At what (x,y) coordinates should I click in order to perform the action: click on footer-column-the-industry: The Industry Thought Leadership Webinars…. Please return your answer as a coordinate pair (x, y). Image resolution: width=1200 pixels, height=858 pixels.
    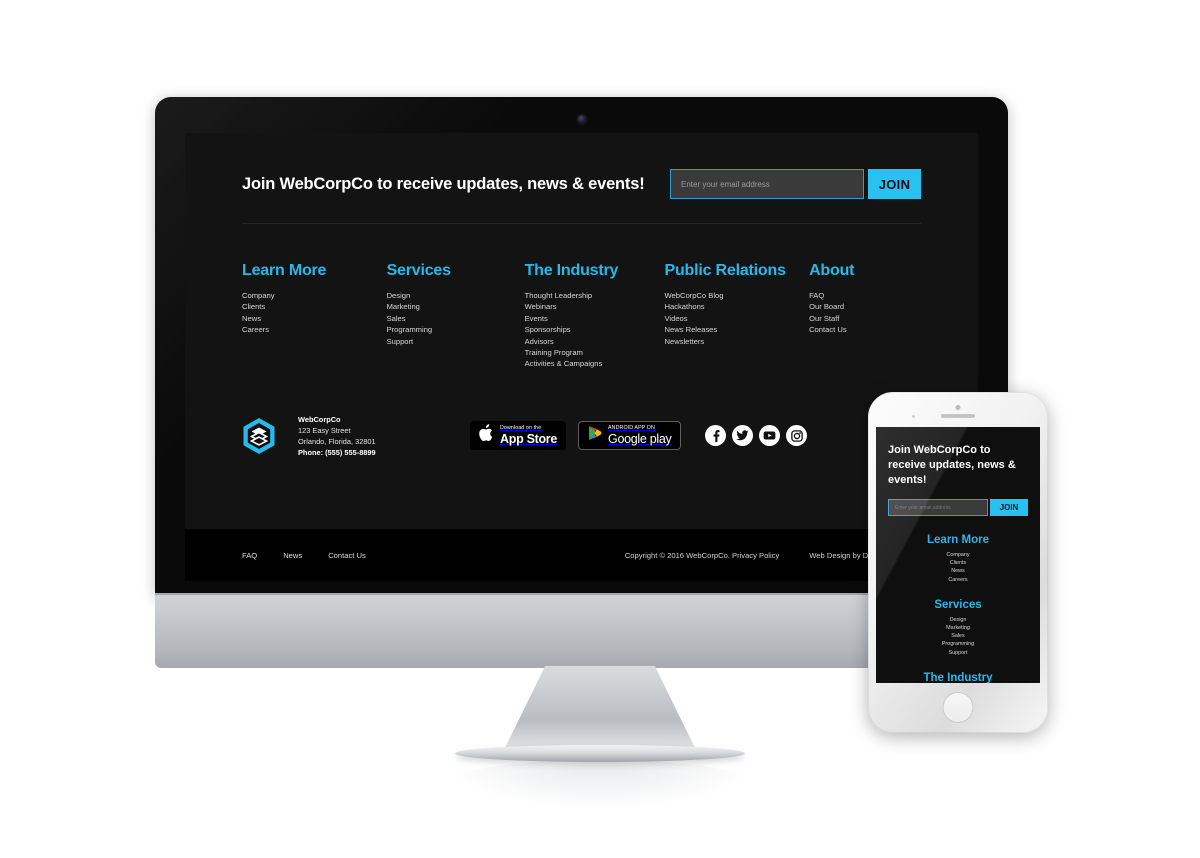
    Looking at the image, I should click on (595, 316).